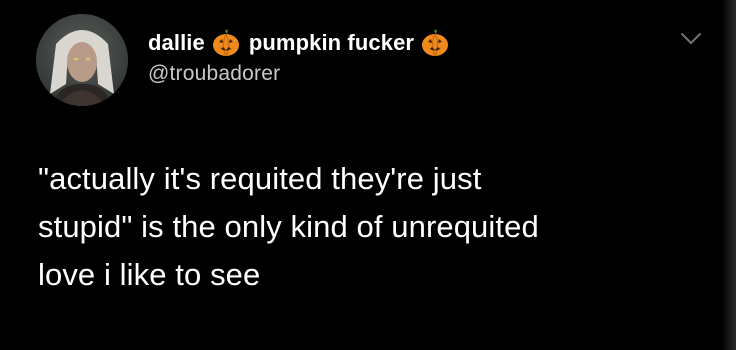  What do you see at coordinates (288, 226) in the screenshot?
I see `tweet-text-line: stupid" is the only kind of unrequited` at bounding box center [288, 226].